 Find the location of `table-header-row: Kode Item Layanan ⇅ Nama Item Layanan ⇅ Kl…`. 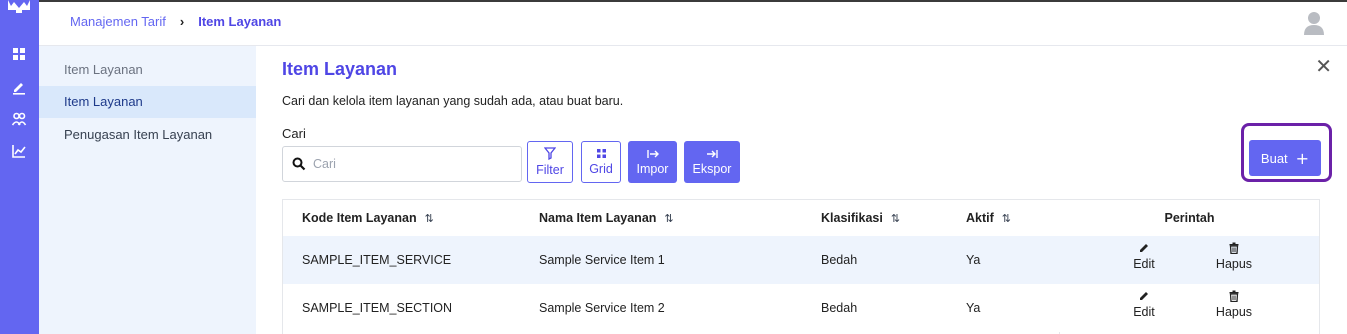

table-header-row: Kode Item Layanan ⇅ Nama Item Layanan ⇅ Kl… is located at coordinates (801, 218).